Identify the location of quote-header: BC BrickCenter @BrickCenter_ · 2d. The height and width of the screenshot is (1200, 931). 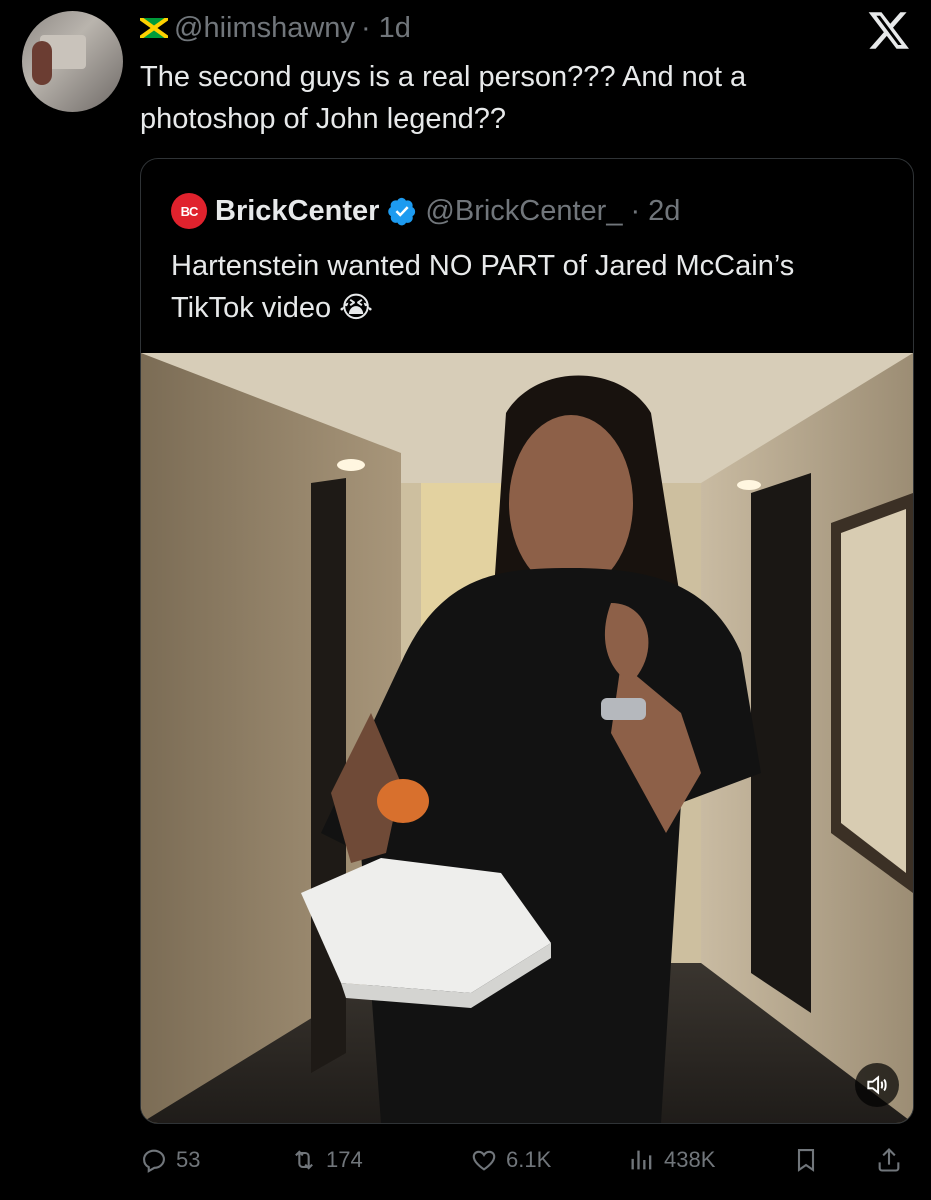
(425, 211).